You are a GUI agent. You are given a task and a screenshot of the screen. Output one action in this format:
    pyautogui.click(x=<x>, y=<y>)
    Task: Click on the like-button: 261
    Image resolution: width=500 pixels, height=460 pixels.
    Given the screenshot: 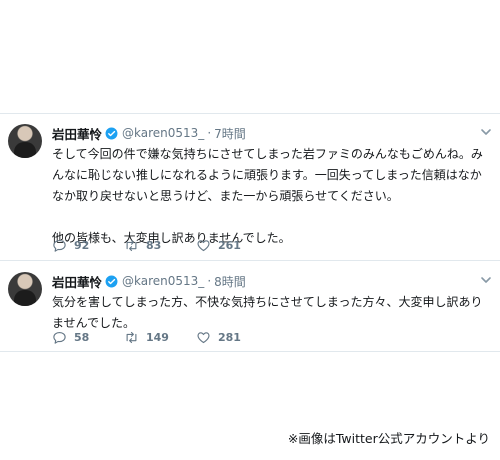 What is the action you would take?
    pyautogui.click(x=232, y=245)
    